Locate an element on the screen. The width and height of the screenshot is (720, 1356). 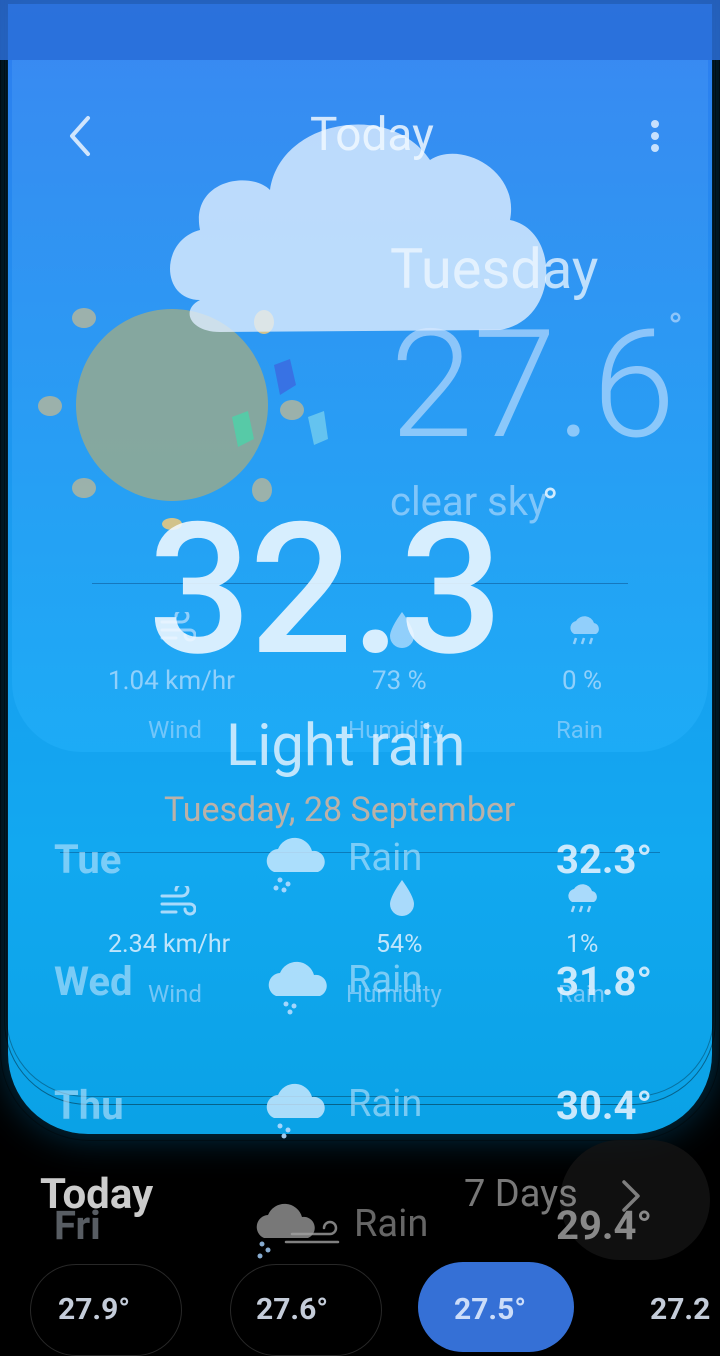
status-bar-band is located at coordinates (360, 30).